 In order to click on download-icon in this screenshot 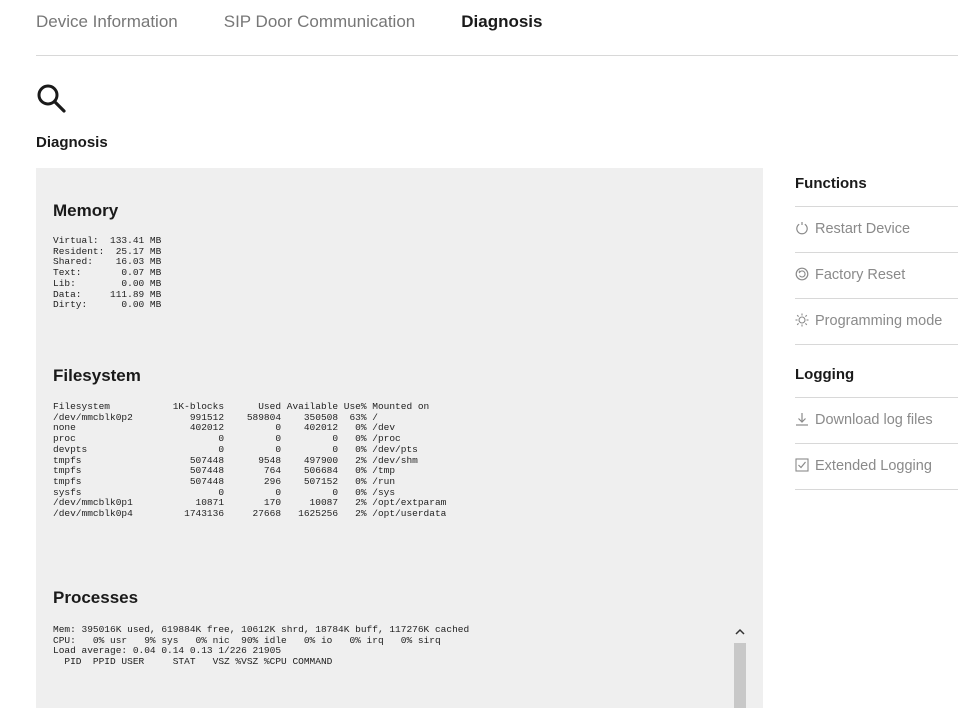, I will do `click(802, 419)`.